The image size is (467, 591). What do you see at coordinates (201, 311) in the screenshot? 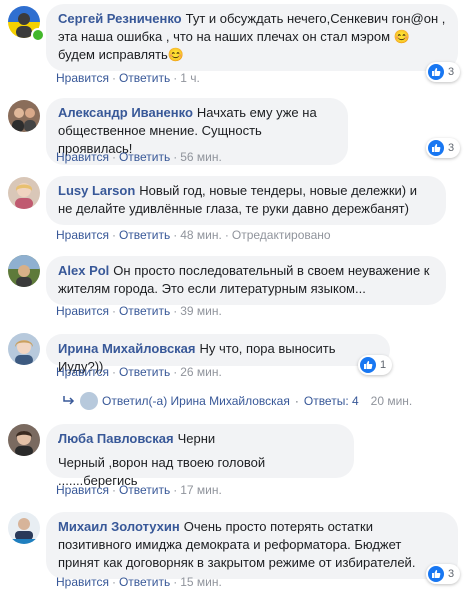
I see `comment-time: 39 мин.` at bounding box center [201, 311].